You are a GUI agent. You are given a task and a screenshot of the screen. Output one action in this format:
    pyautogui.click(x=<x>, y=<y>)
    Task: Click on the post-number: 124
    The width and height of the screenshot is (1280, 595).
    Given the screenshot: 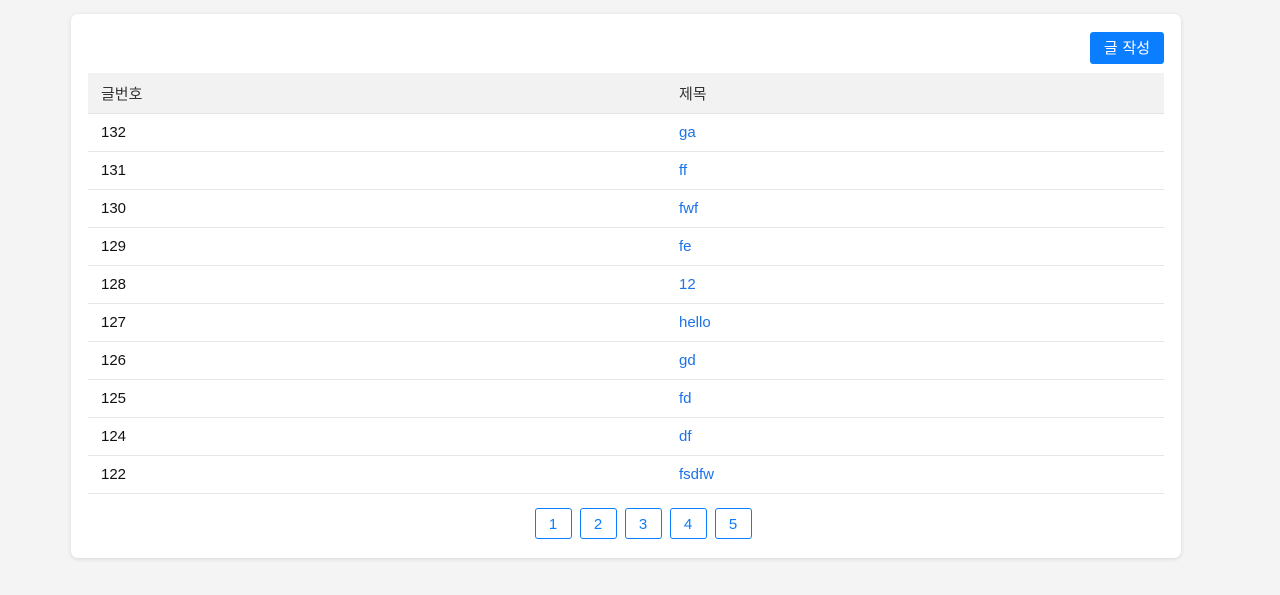 What is the action you would take?
    pyautogui.click(x=377, y=436)
    